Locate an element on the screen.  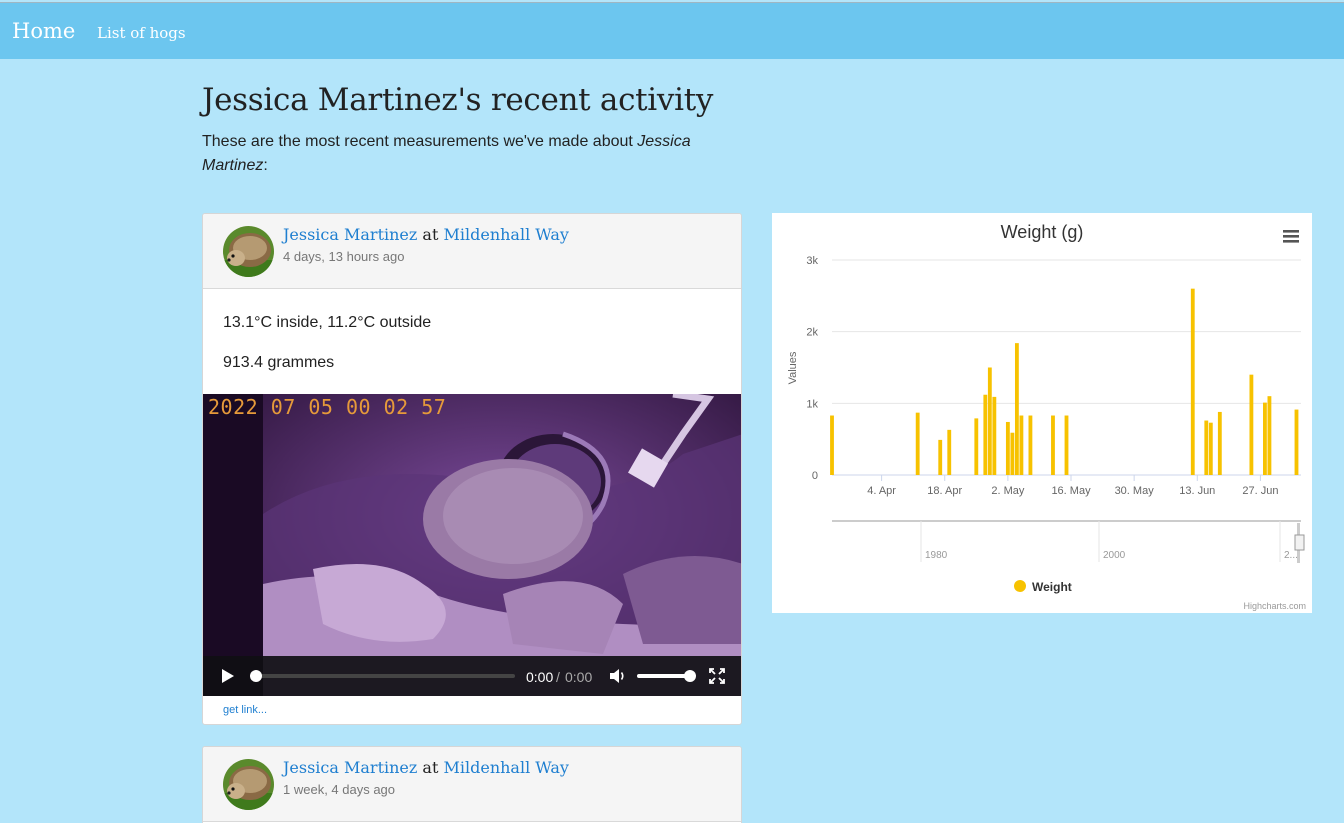
navigator-label: 2000 is located at coordinates (1114, 555).